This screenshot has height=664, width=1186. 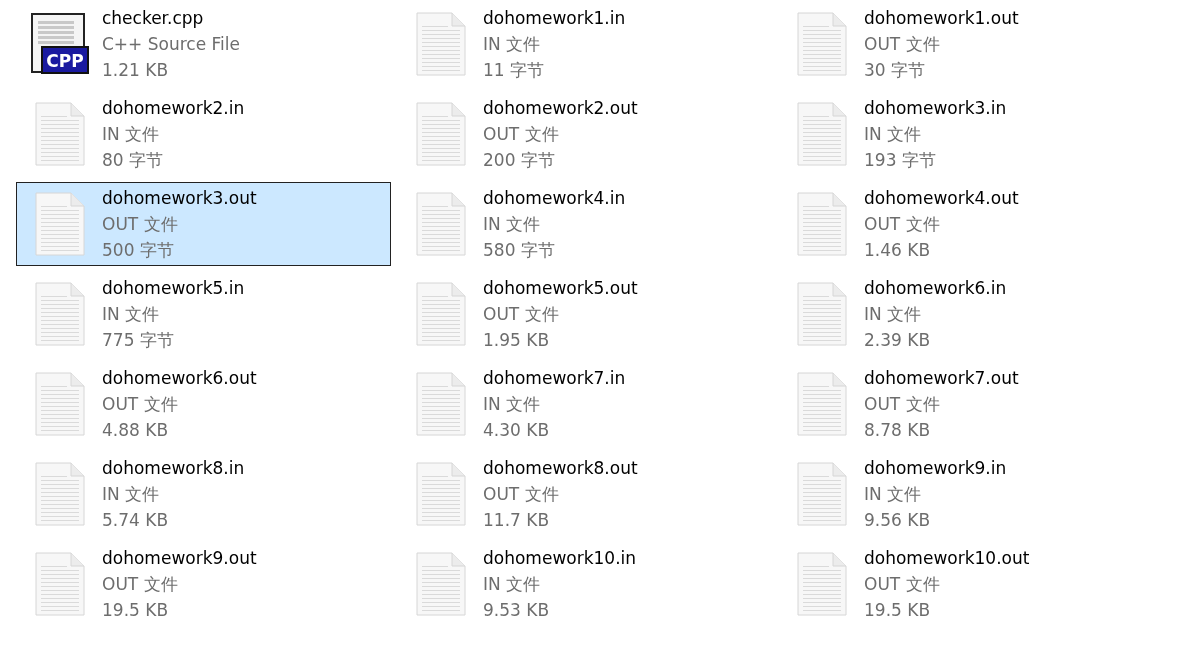 What do you see at coordinates (941, 378) in the screenshot?
I see `file-name: dohomework7.out` at bounding box center [941, 378].